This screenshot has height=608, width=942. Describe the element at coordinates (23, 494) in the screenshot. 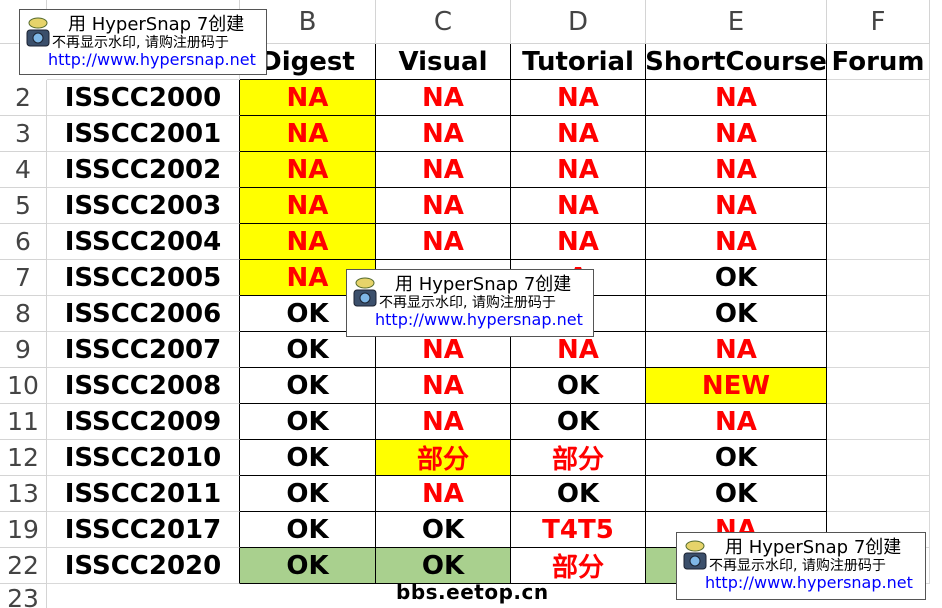

I see `row-header: 13` at that location.